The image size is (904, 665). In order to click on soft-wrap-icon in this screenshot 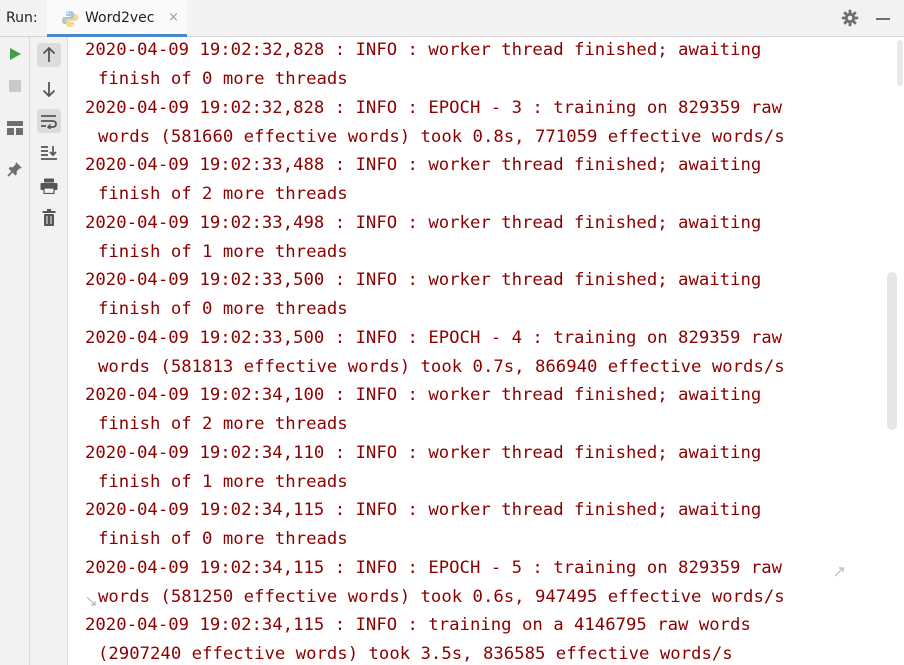, I will do `click(49, 122)`.